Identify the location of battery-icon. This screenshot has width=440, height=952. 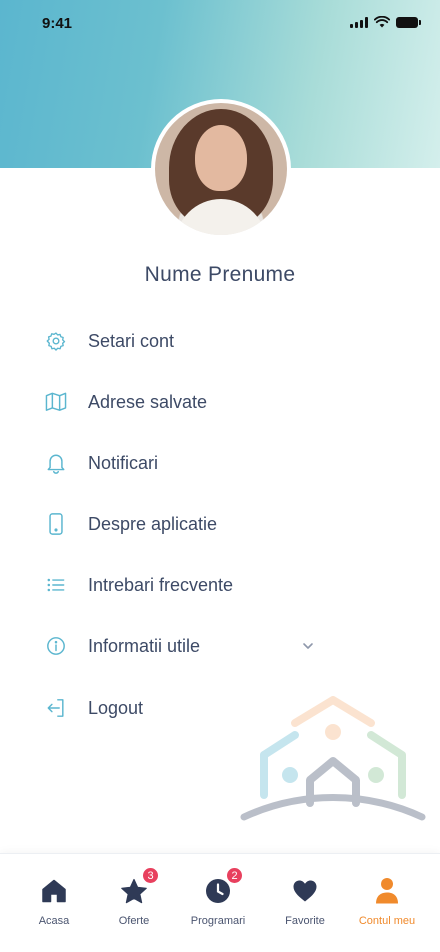
(408, 22).